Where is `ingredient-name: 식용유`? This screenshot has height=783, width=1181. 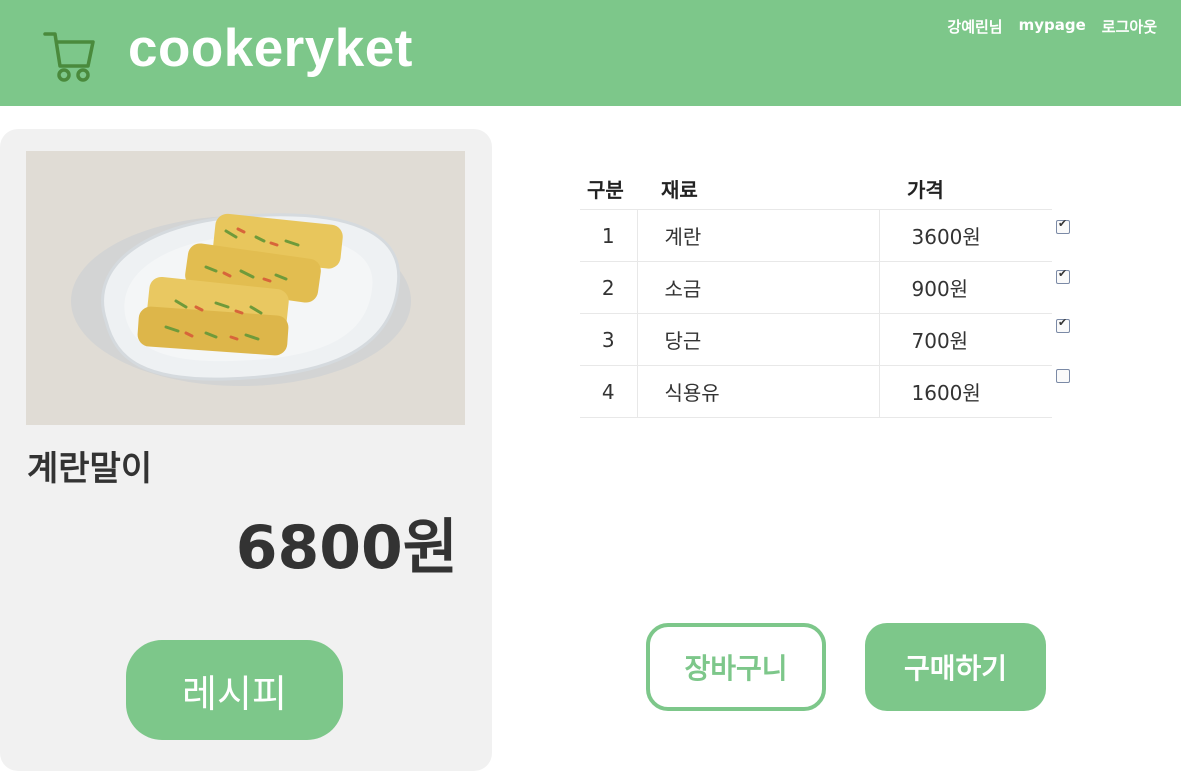
ingredient-name: 식용유 is located at coordinates (757, 391).